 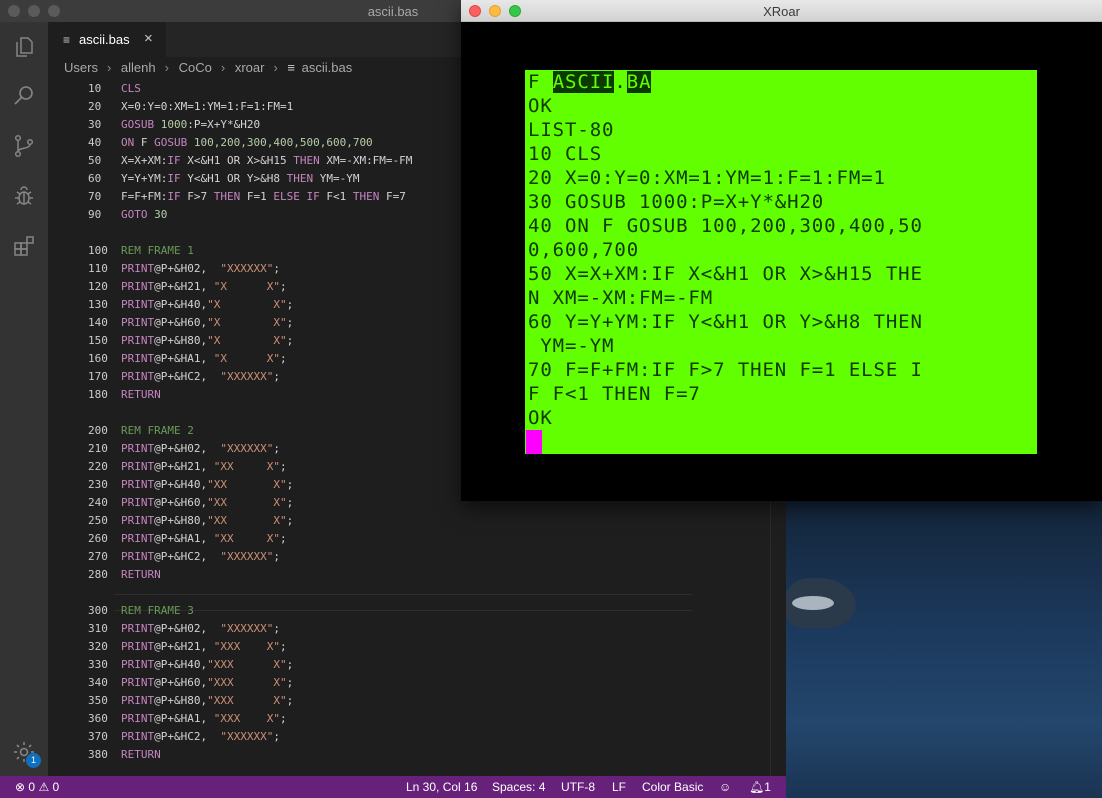 I want to click on eol-status: LF, so click(x=619, y=787).